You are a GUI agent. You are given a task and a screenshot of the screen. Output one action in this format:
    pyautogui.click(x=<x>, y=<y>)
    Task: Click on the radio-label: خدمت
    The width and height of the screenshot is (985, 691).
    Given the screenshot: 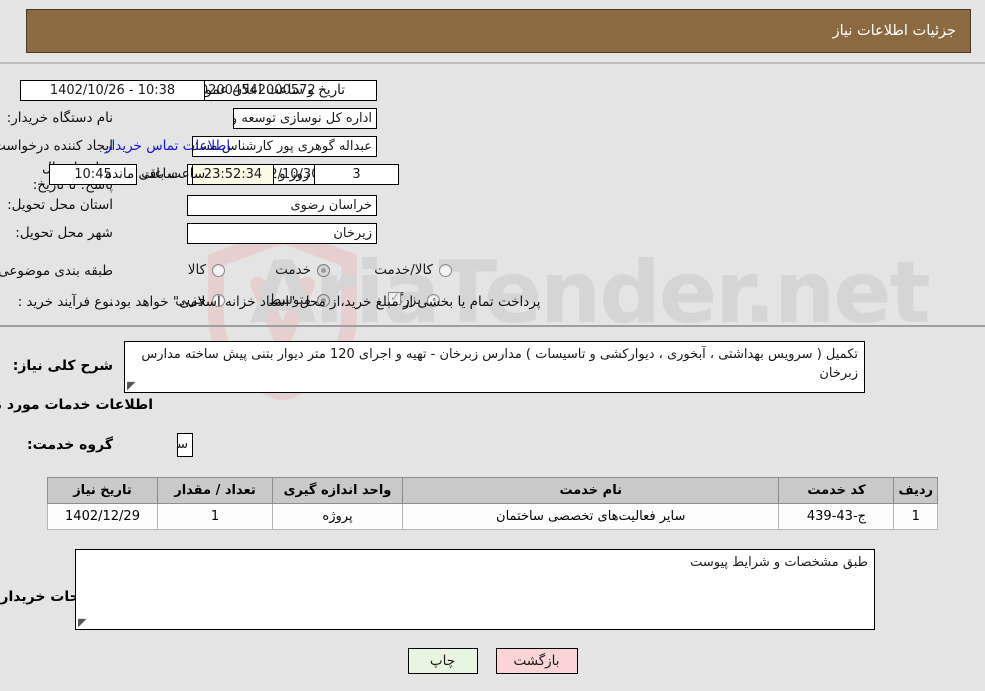 What is the action you would take?
    pyautogui.click(x=293, y=270)
    